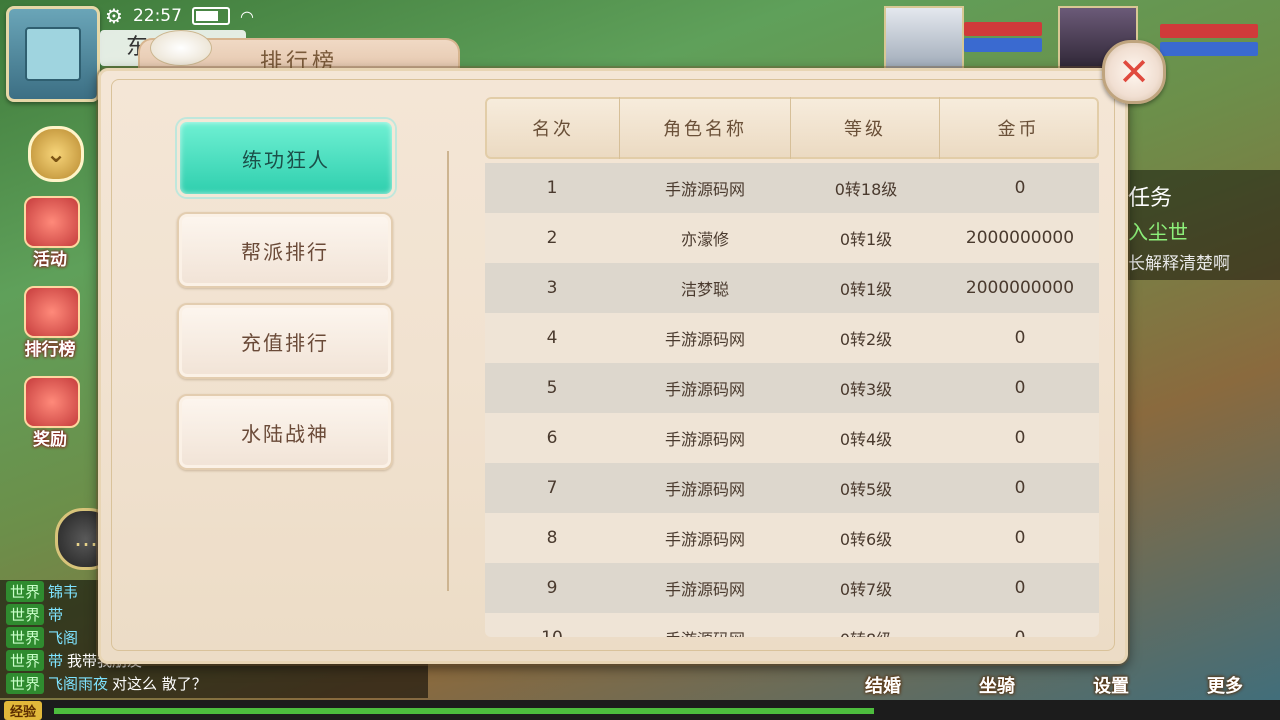  I want to click on reward-button: 奖励, so click(50, 412).